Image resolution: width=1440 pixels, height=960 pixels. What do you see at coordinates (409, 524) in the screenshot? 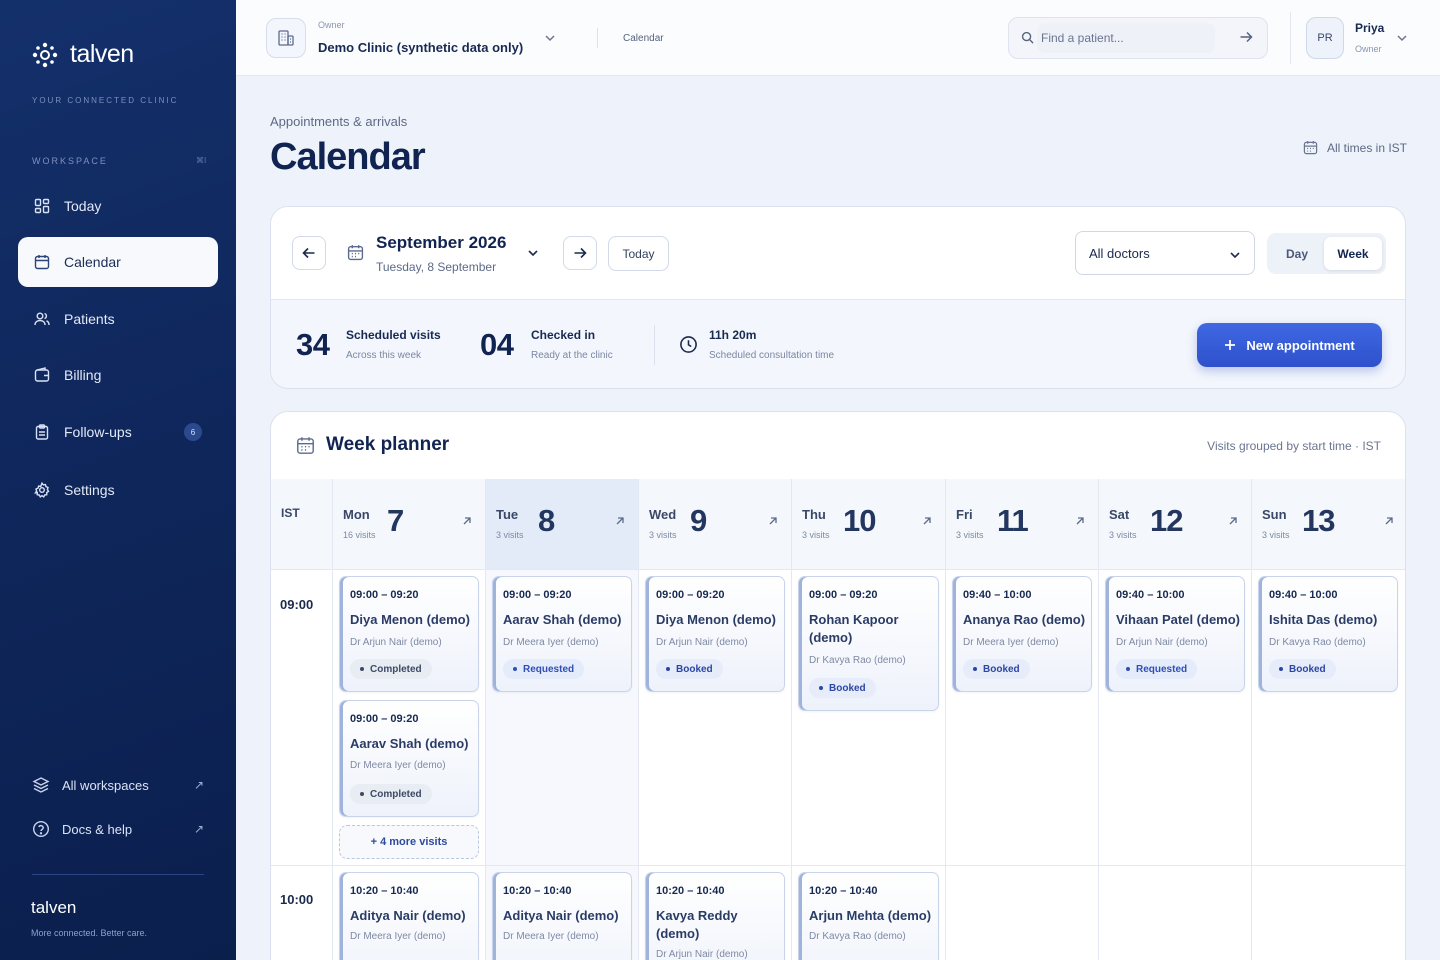
I see `day-header-mon: Mon 7 16 visits` at bounding box center [409, 524].